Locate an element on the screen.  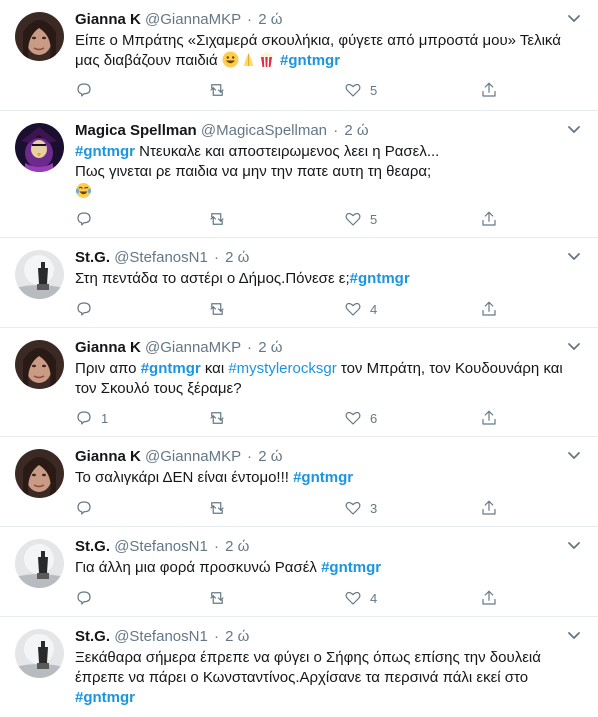
like-count: 4 is located at coordinates (374, 598).